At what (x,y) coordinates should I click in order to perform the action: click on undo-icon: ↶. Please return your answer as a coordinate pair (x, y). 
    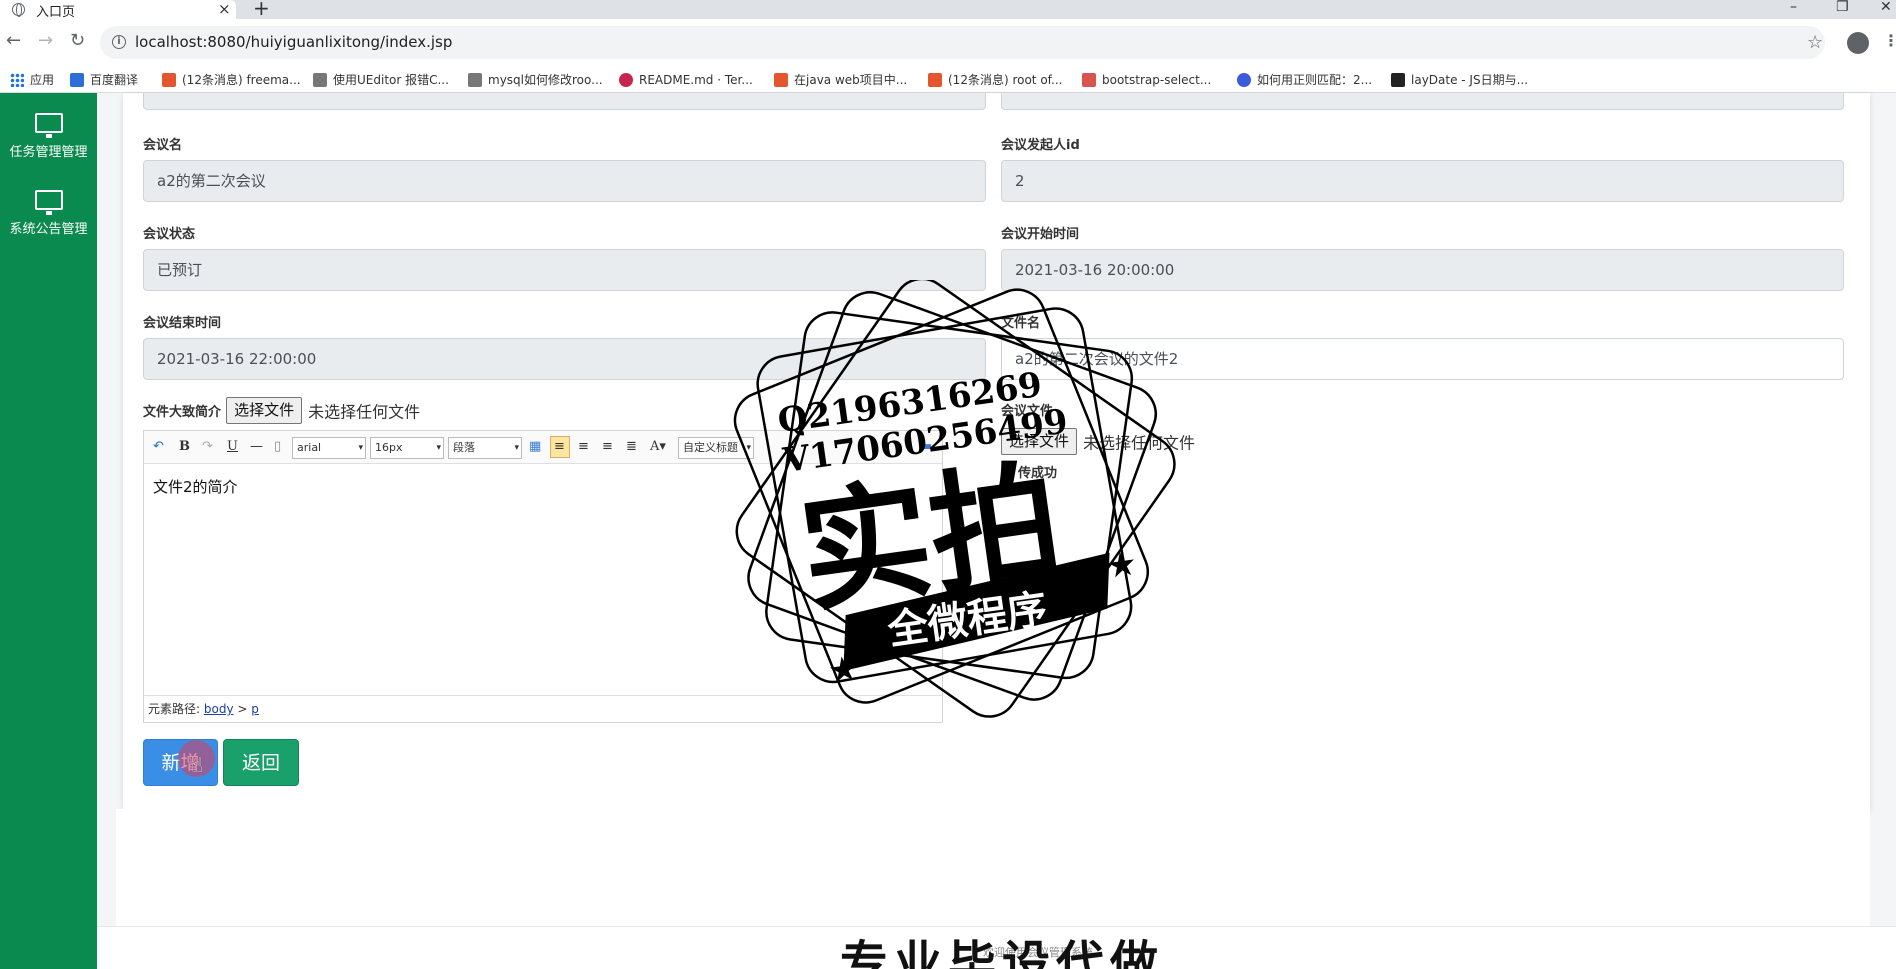
    Looking at the image, I should click on (158, 447).